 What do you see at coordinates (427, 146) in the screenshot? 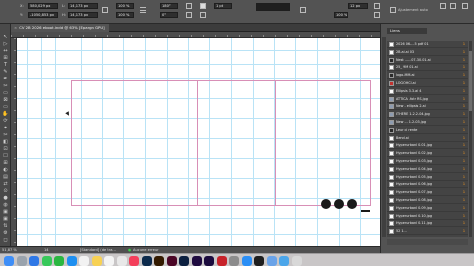
I see `link-row: Hyperurbanl 0.01.jpg 1` at bounding box center [427, 146].